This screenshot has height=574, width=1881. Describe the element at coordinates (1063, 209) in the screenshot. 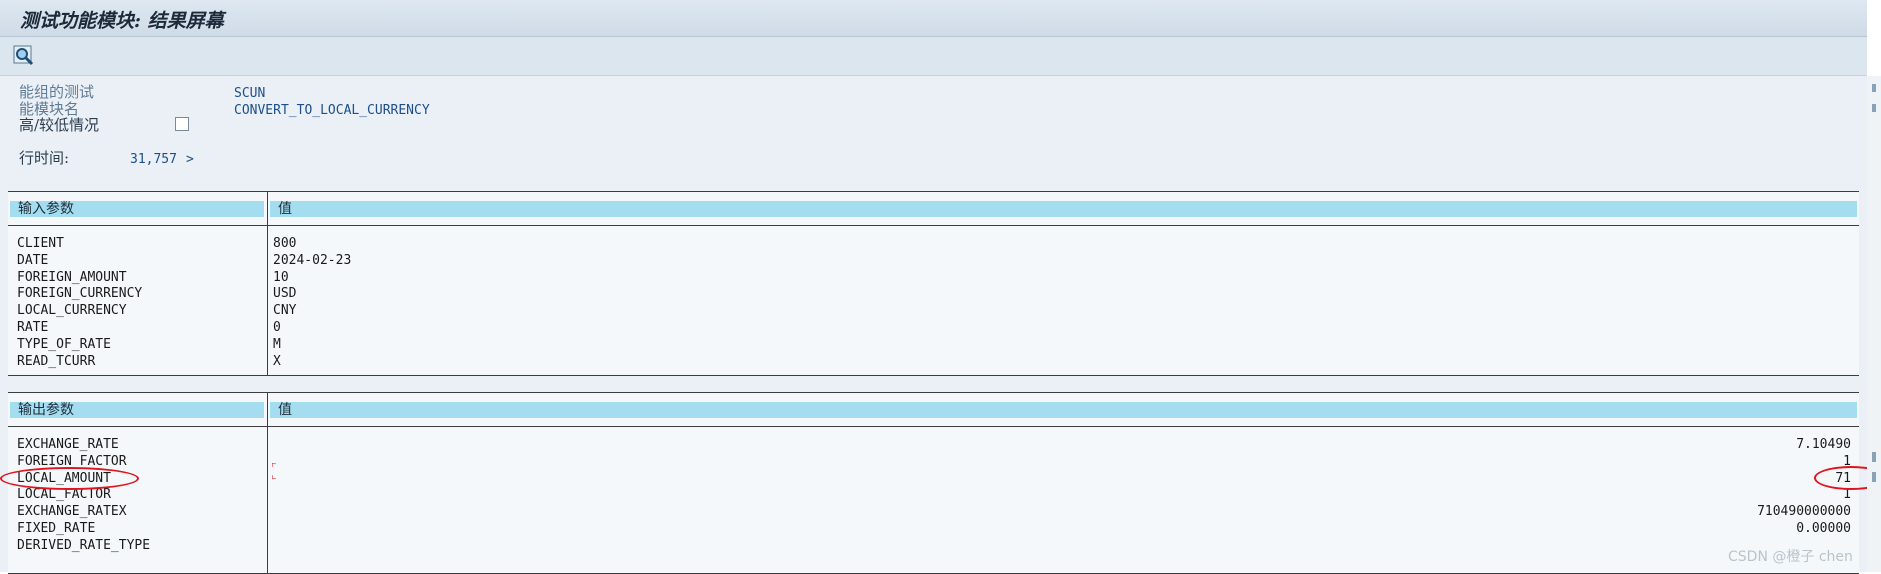

I see `import-header-value: 值` at that location.